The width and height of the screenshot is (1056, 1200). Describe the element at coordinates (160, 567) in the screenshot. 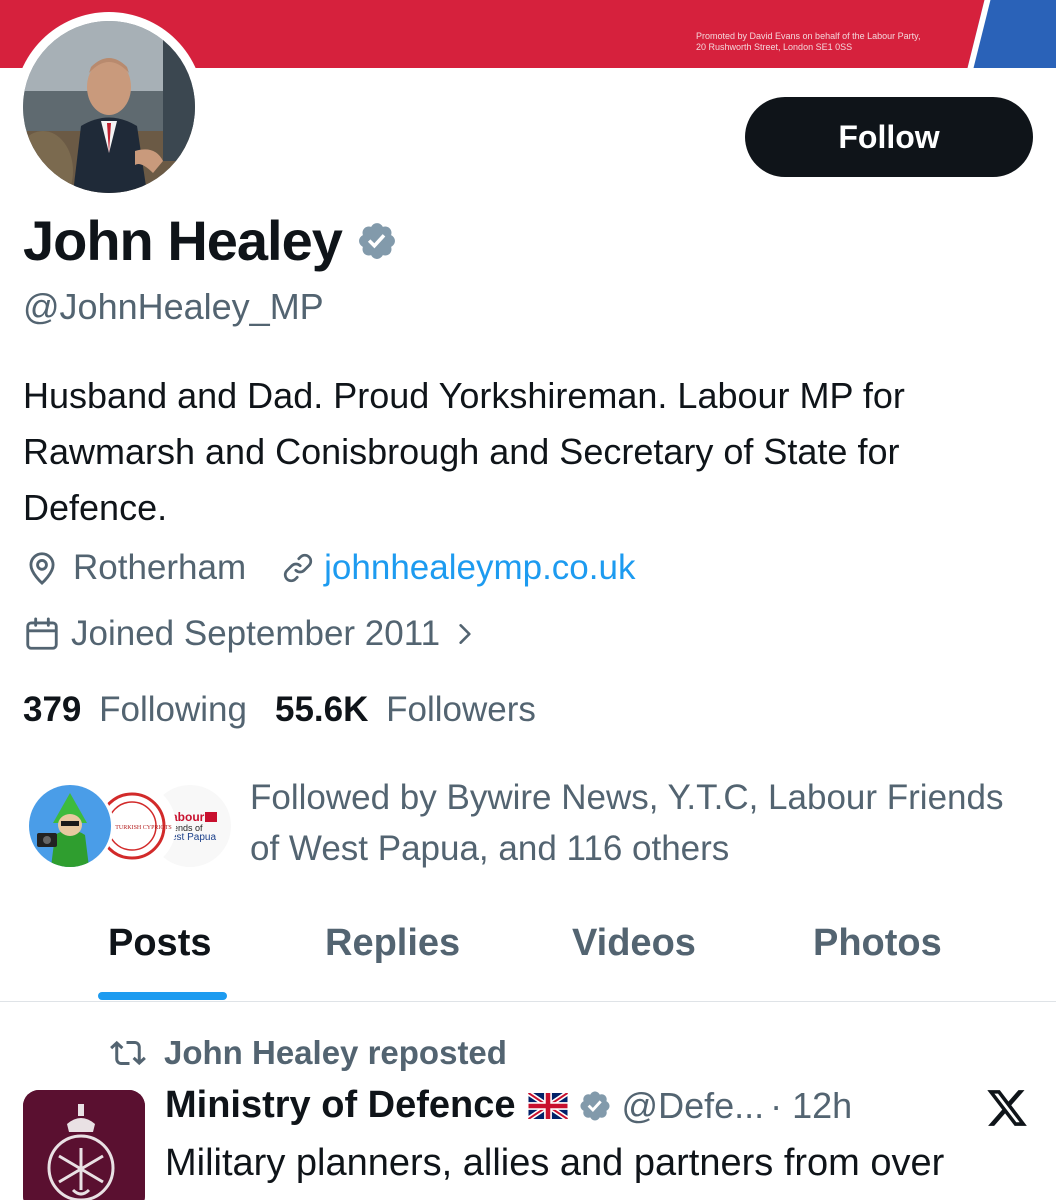

I see `profile-location: Rotherham` at that location.